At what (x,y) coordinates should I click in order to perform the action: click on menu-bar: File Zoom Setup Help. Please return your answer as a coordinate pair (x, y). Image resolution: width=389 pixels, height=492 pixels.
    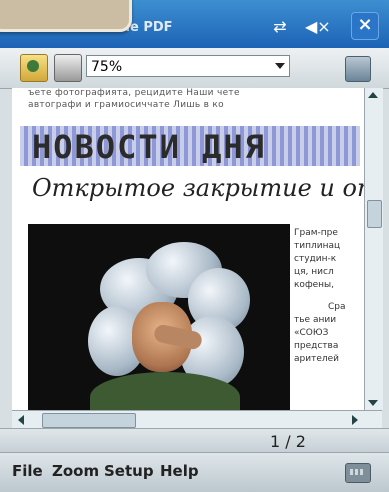
    Looking at the image, I should click on (194, 472).